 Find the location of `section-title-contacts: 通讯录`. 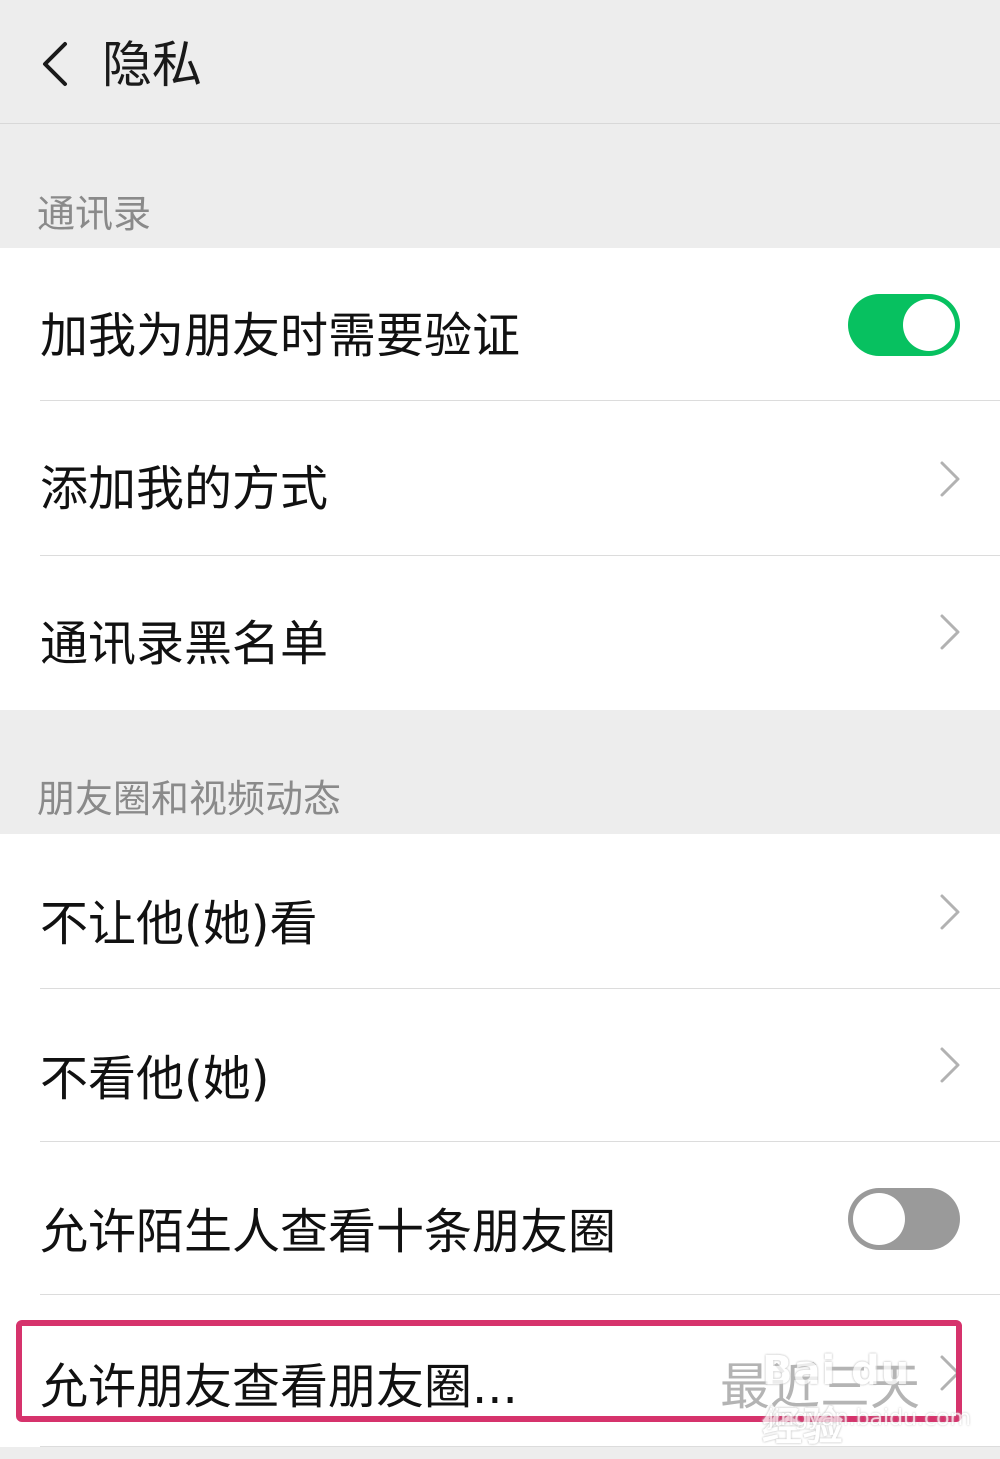

section-title-contacts: 通讯录 is located at coordinates (94, 214).